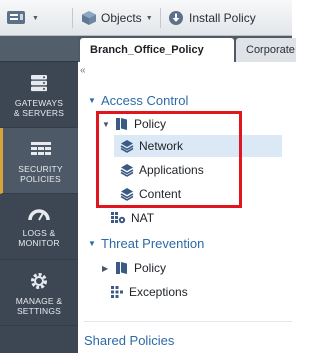 The height and width of the screenshot is (353, 320). Describe the element at coordinates (16, 17) in the screenshot. I see `app-menu-icon` at that location.